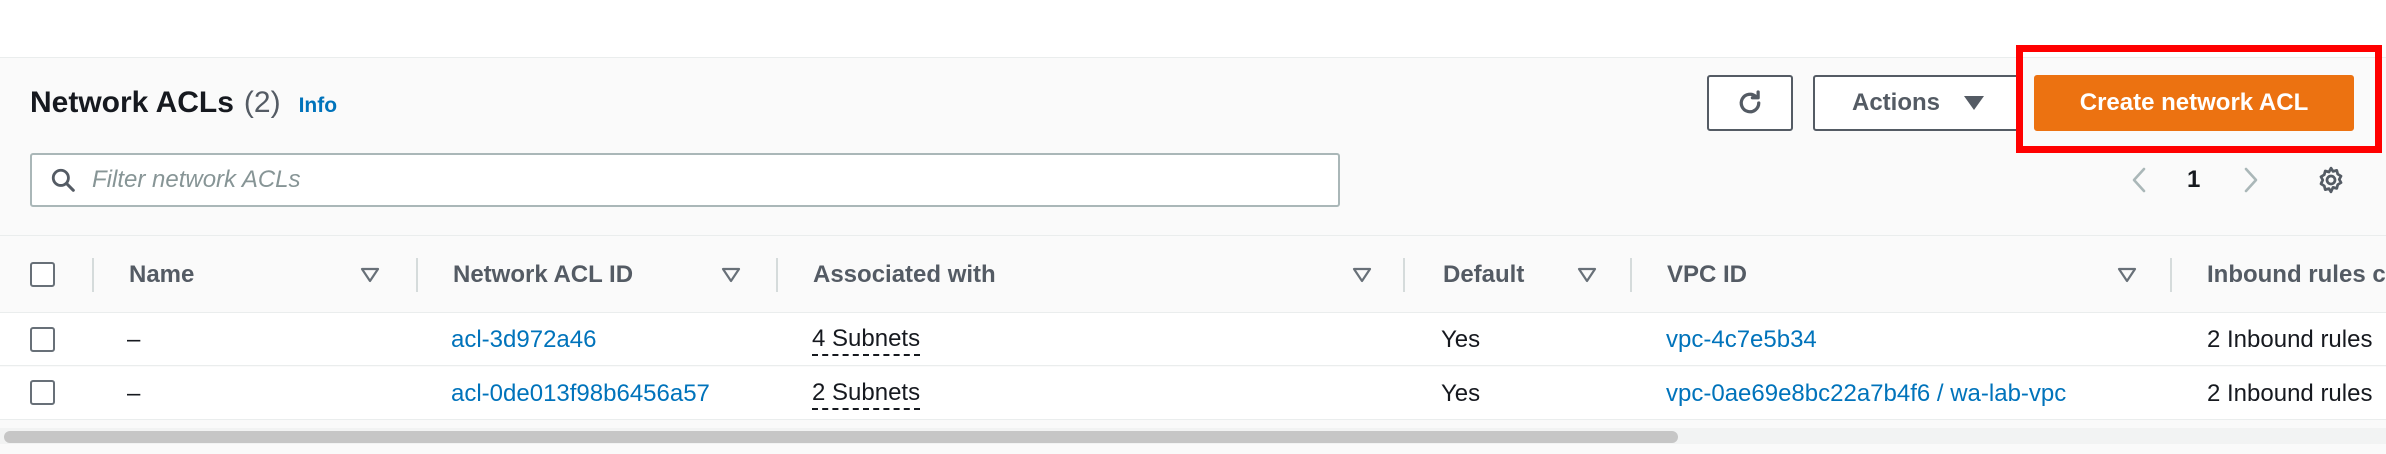  I want to click on next-page-button, so click(2251, 180).